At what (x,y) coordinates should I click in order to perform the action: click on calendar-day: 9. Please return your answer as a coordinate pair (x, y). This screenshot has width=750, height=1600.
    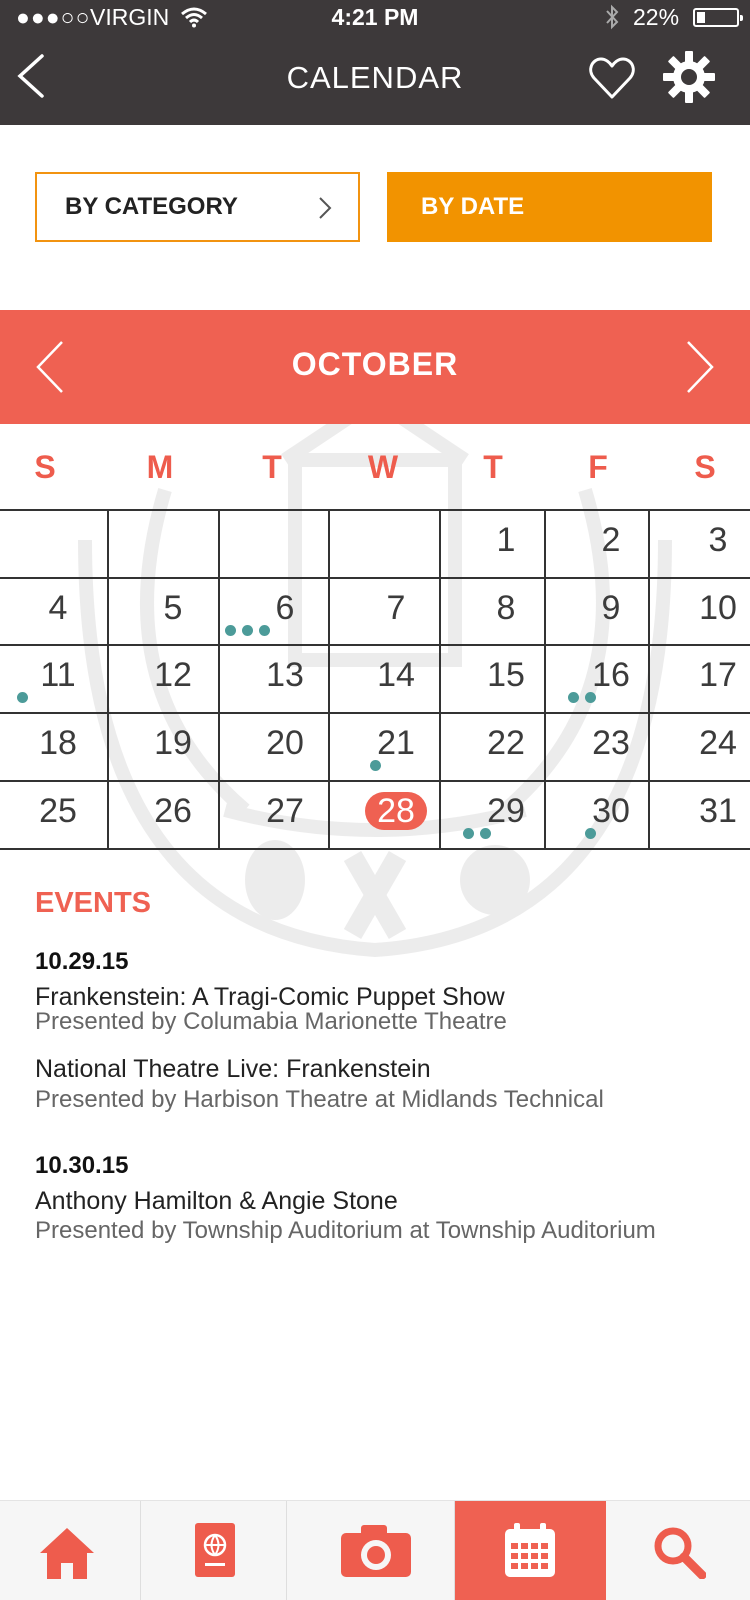
    Looking at the image, I should click on (611, 608).